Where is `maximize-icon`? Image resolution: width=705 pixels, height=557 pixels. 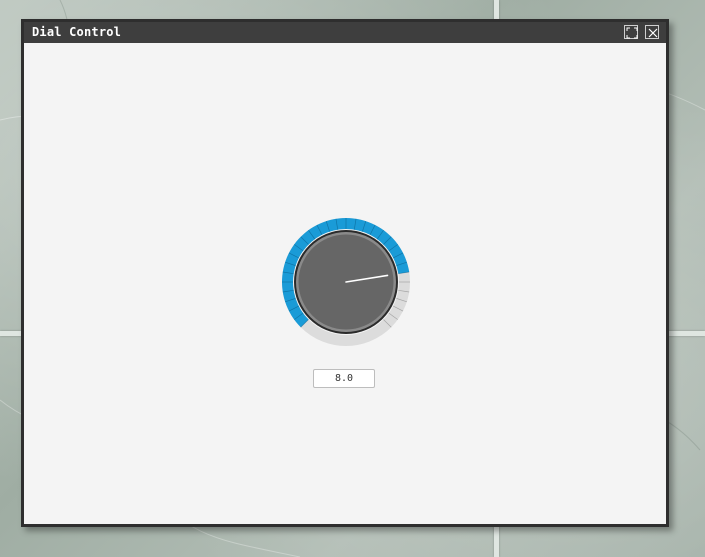
maximize-icon is located at coordinates (632, 33).